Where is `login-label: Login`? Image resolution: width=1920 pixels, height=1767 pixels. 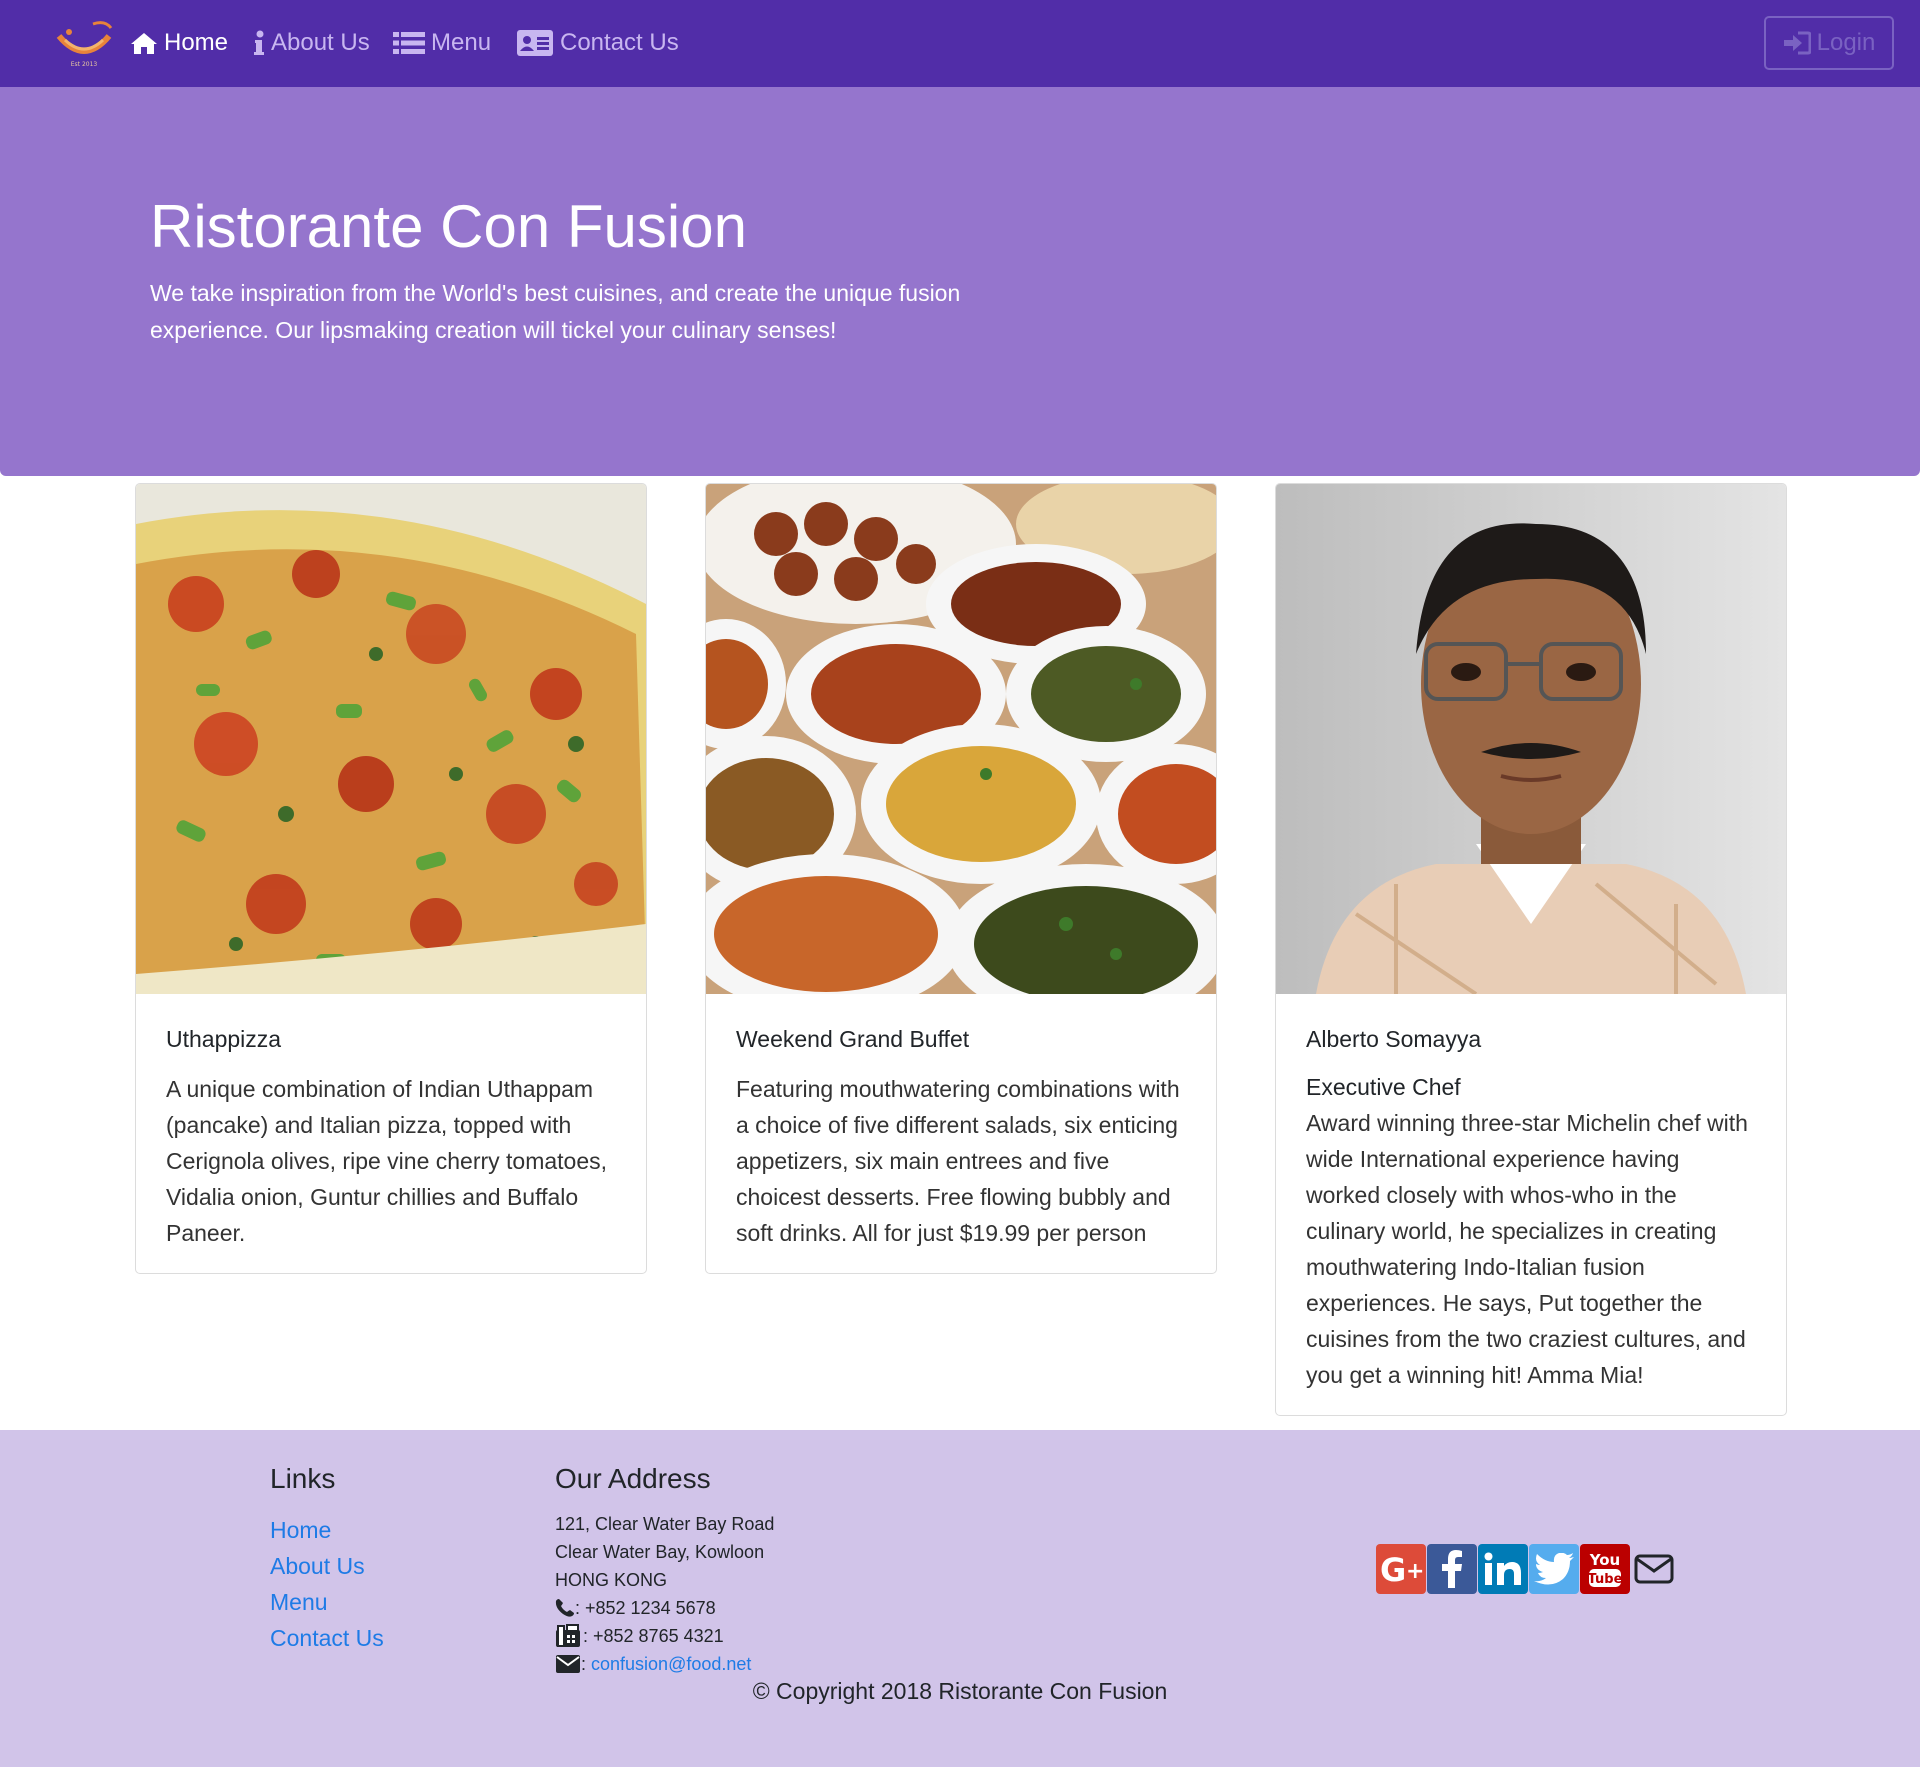 login-label: Login is located at coordinates (1846, 42).